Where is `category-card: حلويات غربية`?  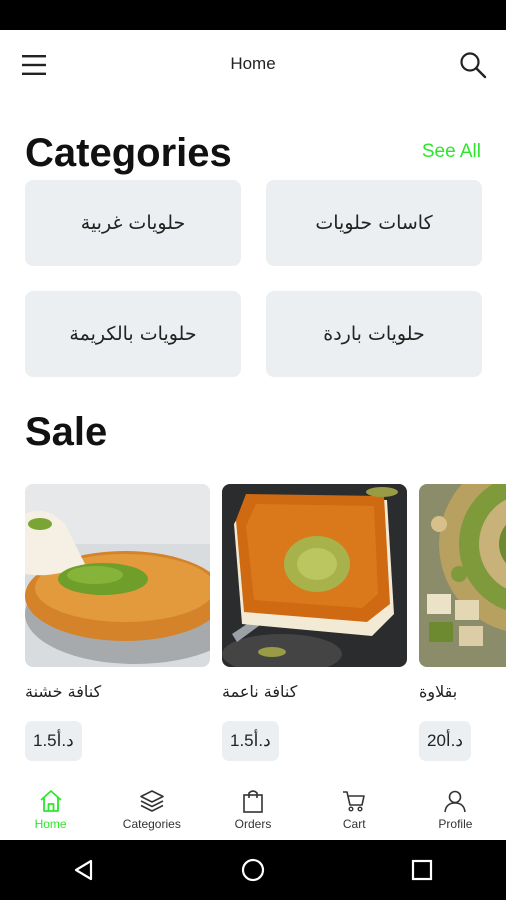
category-card: حلويات غربية is located at coordinates (133, 223).